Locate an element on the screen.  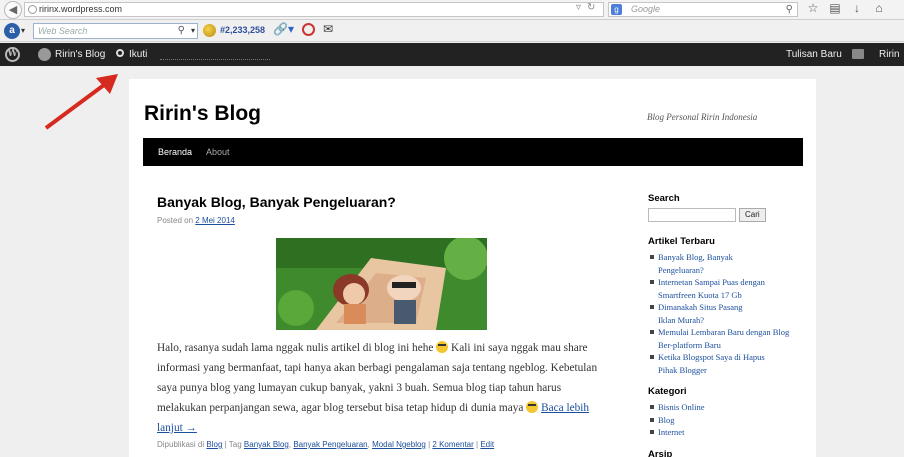
admin-site-name: Ririn's Blog is located at coordinates (80, 54).